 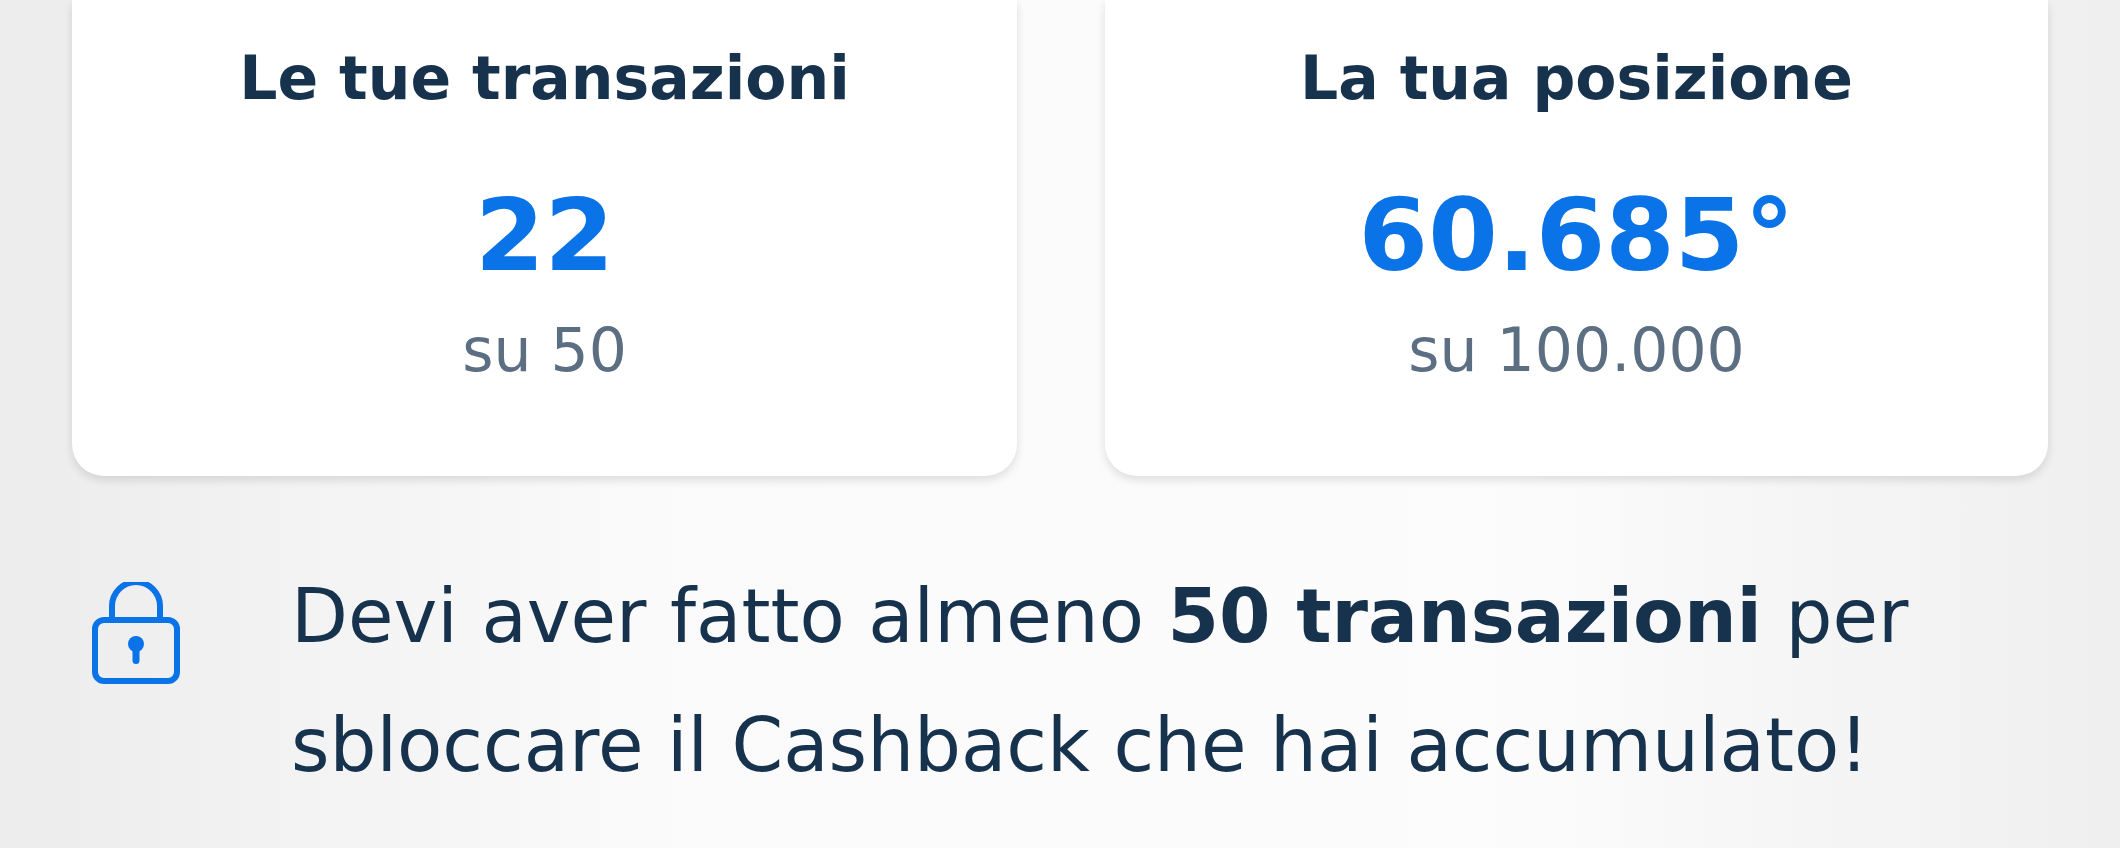 I want to click on stat-value: 22, so click(x=544, y=236).